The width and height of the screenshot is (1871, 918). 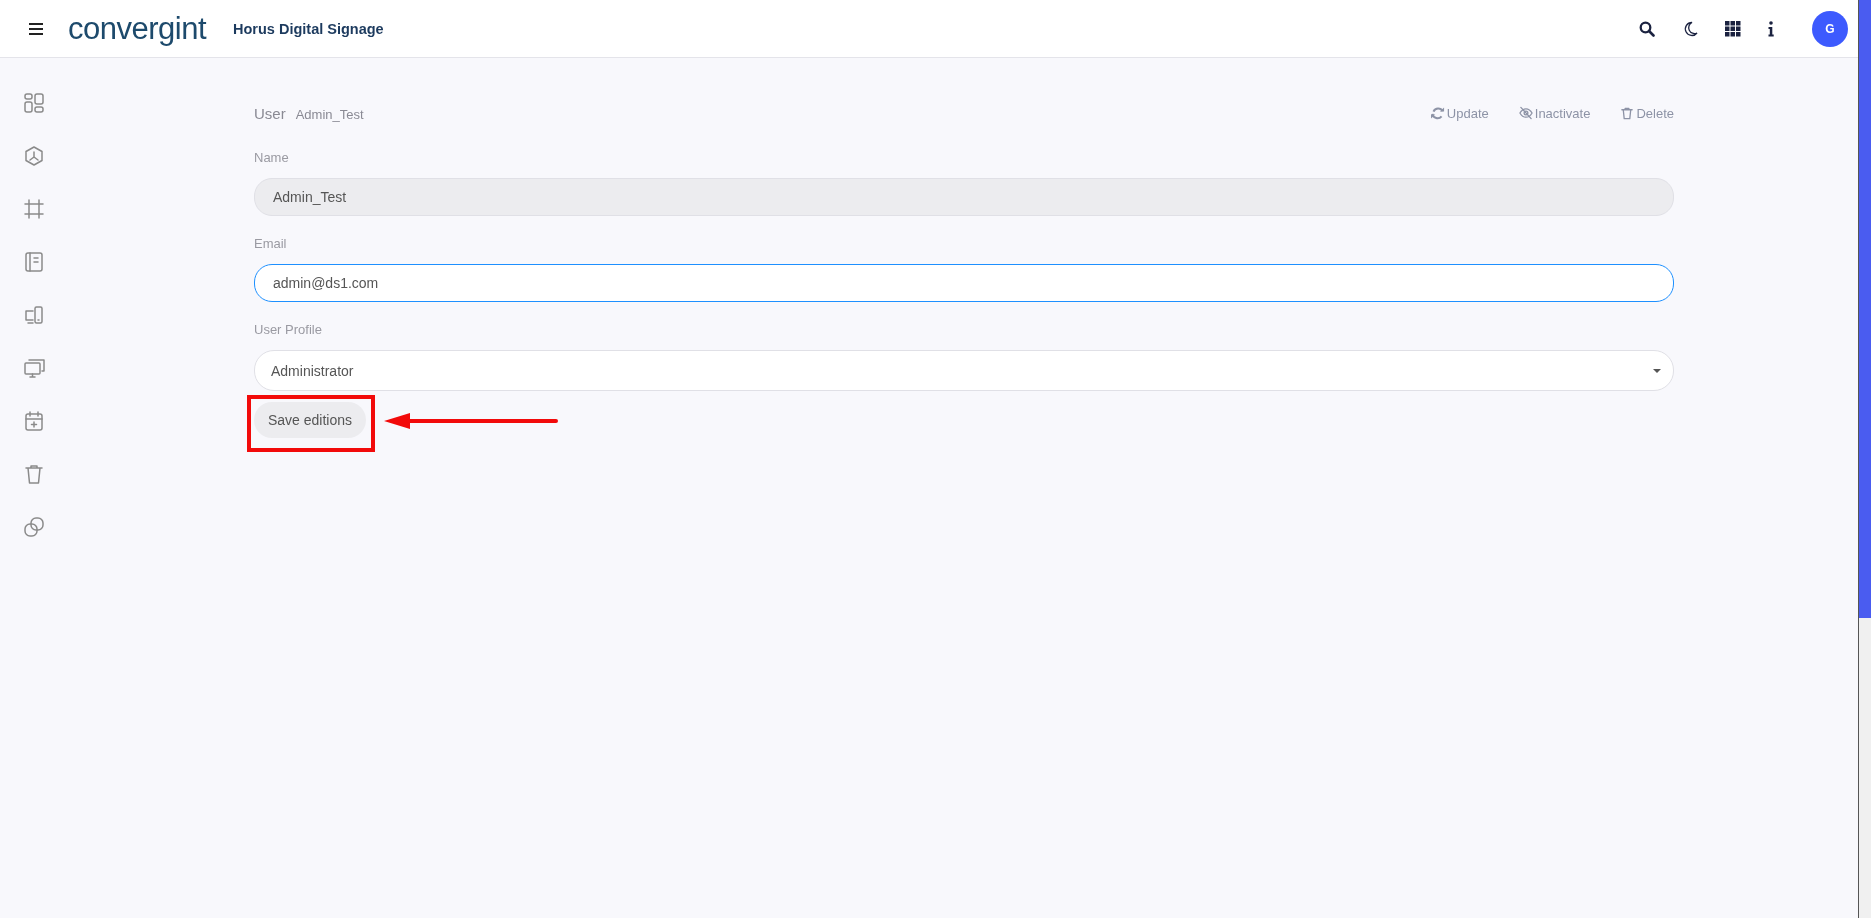 What do you see at coordinates (964, 197) in the screenshot?
I see `name-field: Admin_Test` at bounding box center [964, 197].